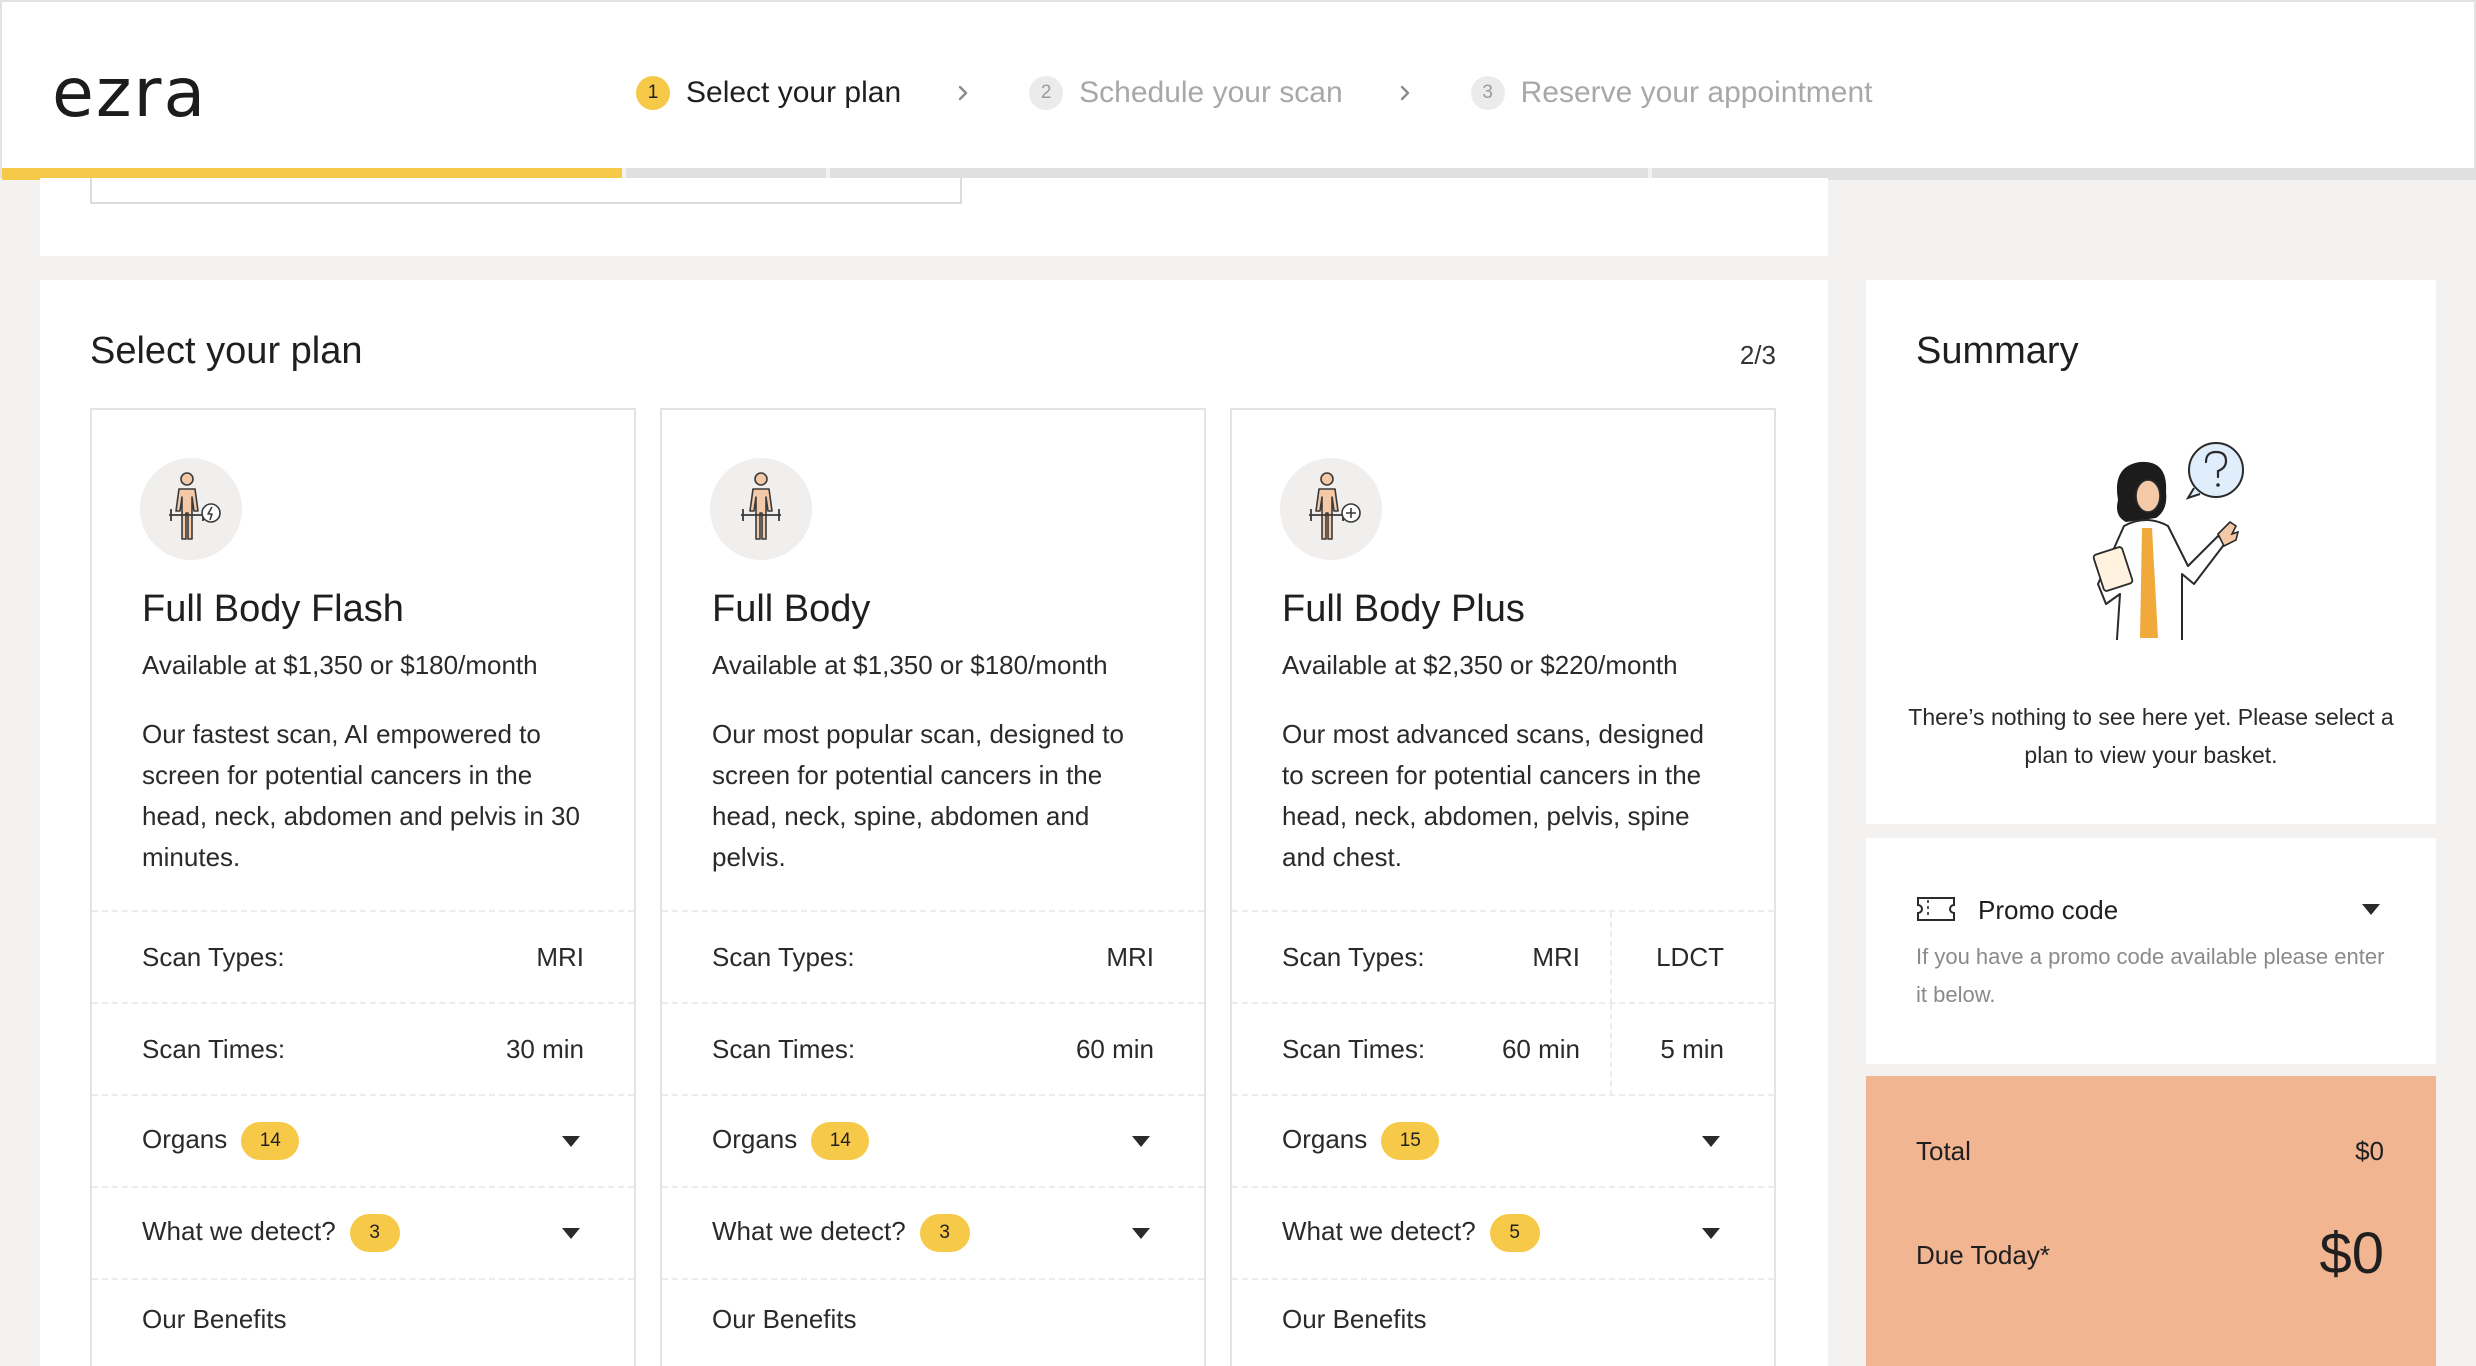 The image size is (2476, 1366). Describe the element at coordinates (1403, 609) in the screenshot. I see `plan-name: Full Body Plus` at that location.